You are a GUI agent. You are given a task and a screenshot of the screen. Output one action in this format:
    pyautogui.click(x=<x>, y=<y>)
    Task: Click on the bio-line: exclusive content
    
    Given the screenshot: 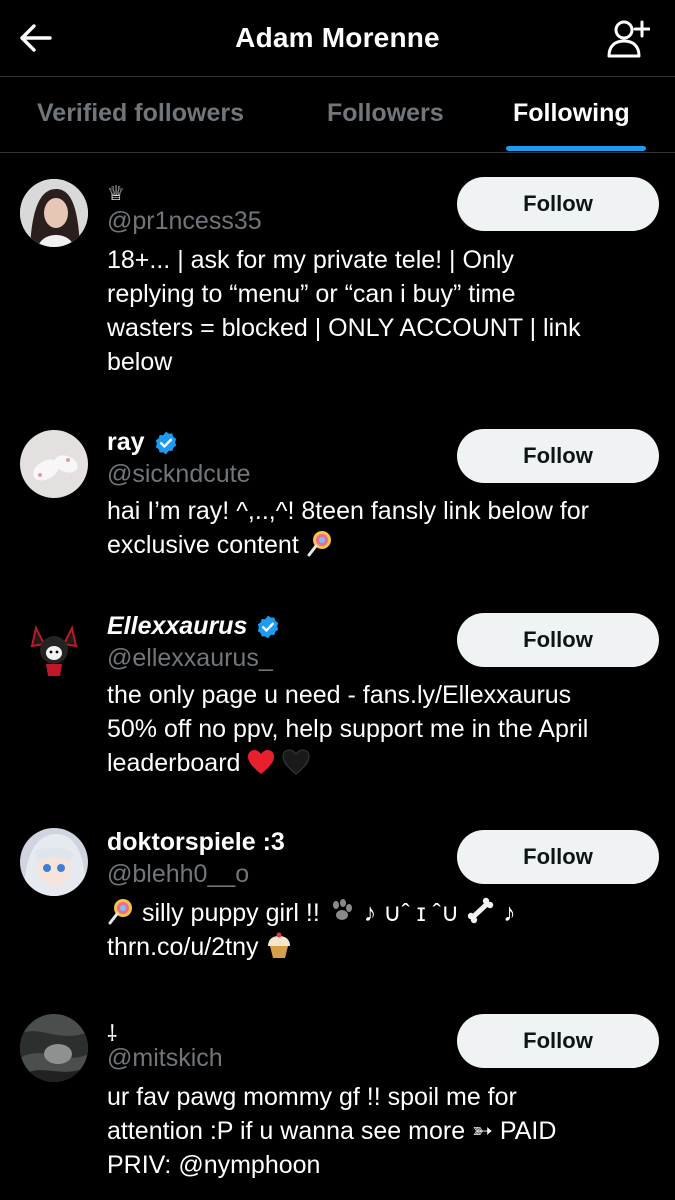 What is the action you would take?
    pyautogui.click(x=203, y=545)
    